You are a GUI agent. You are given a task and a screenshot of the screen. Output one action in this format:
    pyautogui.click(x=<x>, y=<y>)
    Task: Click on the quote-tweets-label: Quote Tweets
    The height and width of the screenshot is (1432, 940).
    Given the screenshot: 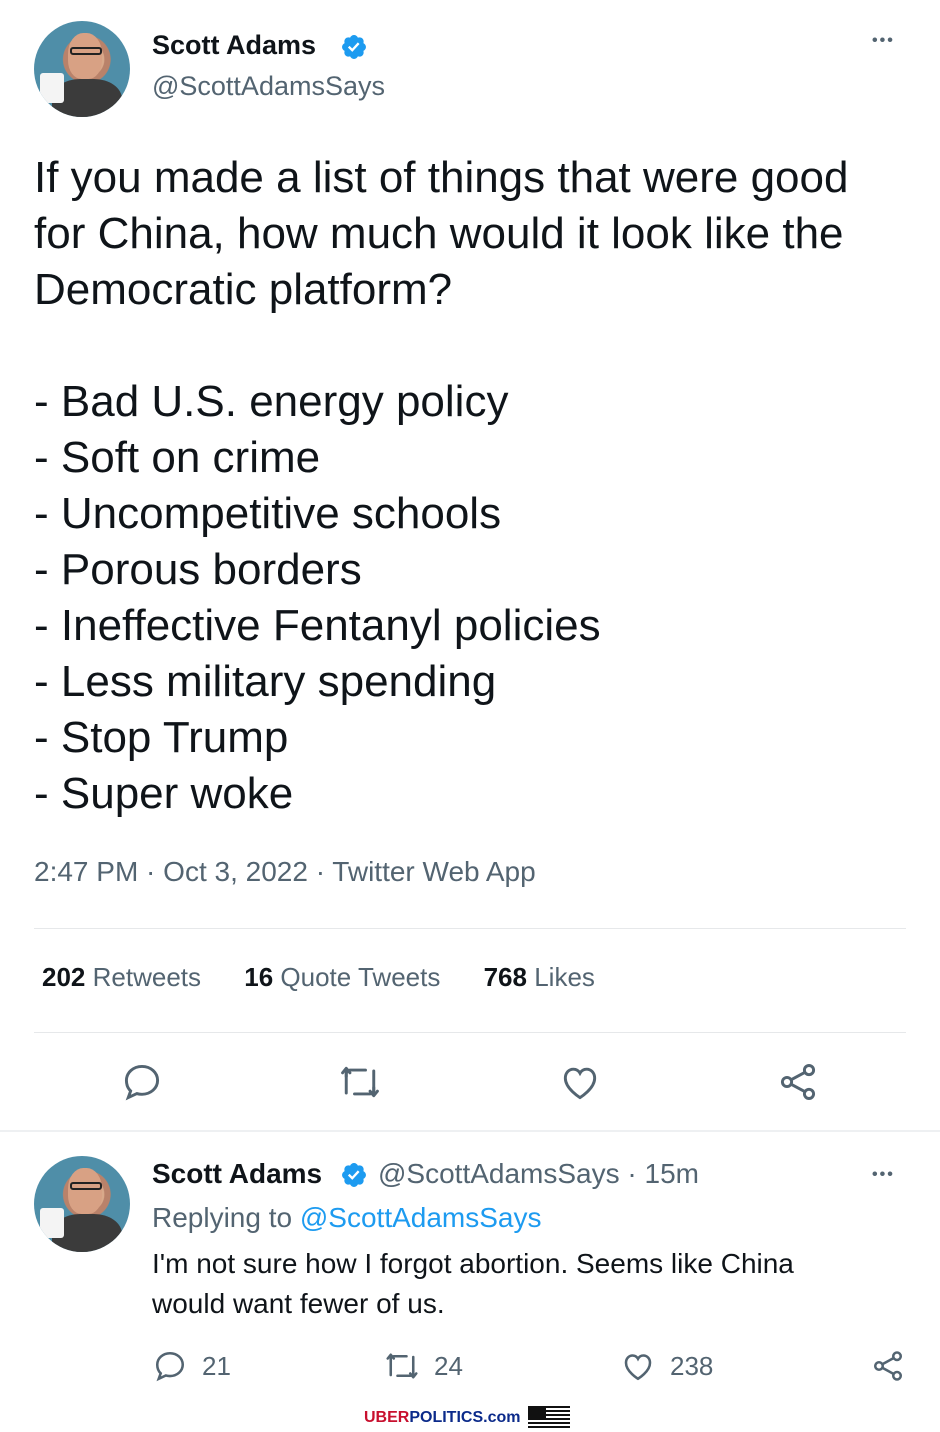 What is the action you would take?
    pyautogui.click(x=360, y=977)
    